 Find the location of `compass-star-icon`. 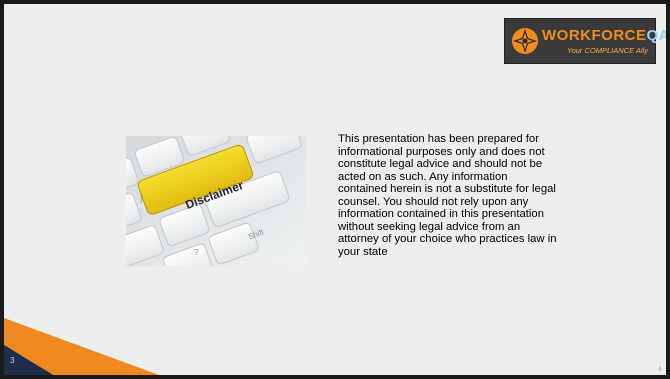

compass-star-icon is located at coordinates (525, 41).